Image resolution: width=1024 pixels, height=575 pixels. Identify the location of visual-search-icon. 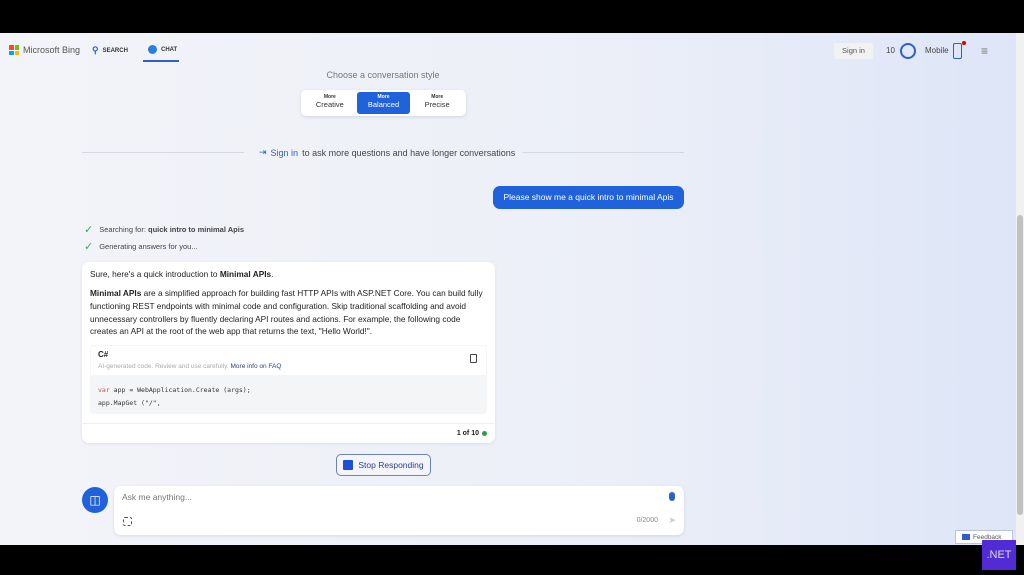
(127, 521).